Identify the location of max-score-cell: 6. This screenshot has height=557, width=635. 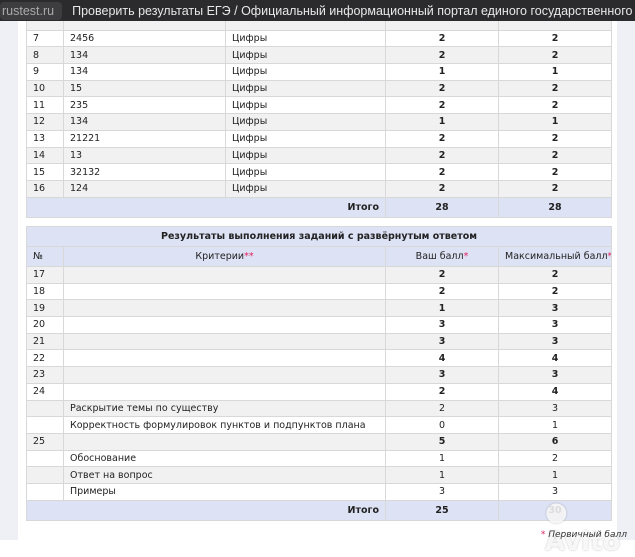
(555, 441).